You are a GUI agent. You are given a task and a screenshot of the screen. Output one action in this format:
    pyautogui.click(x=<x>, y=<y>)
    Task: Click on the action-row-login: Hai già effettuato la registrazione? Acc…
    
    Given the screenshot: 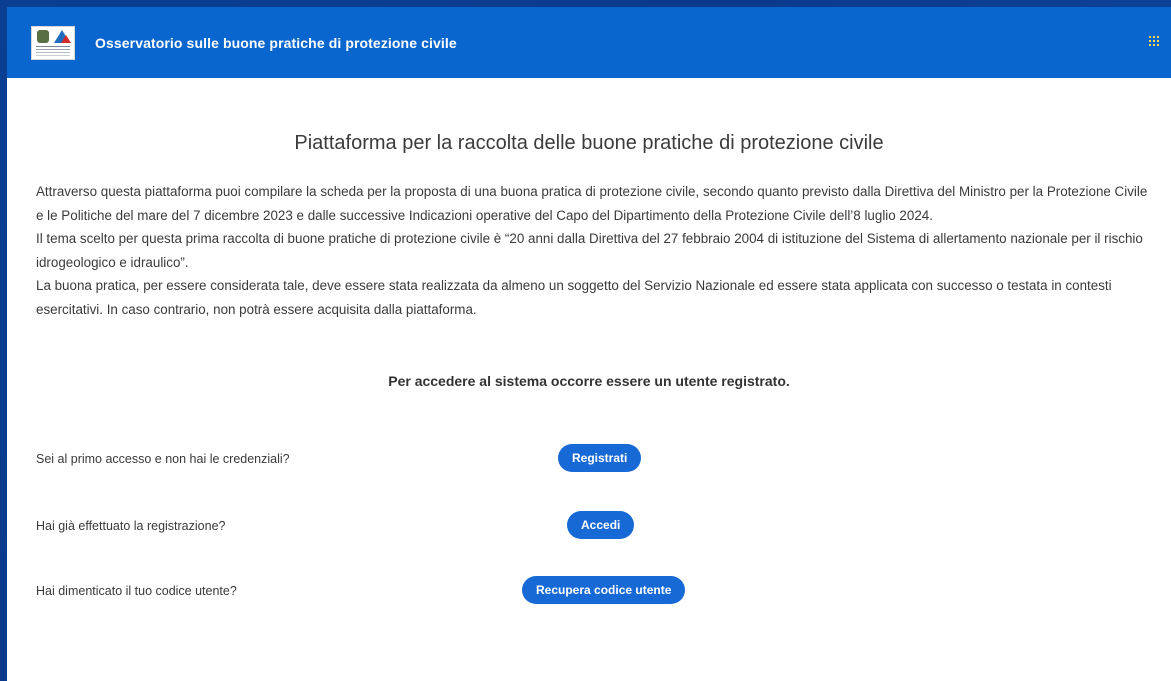 What is the action you would take?
    pyautogui.click(x=586, y=526)
    